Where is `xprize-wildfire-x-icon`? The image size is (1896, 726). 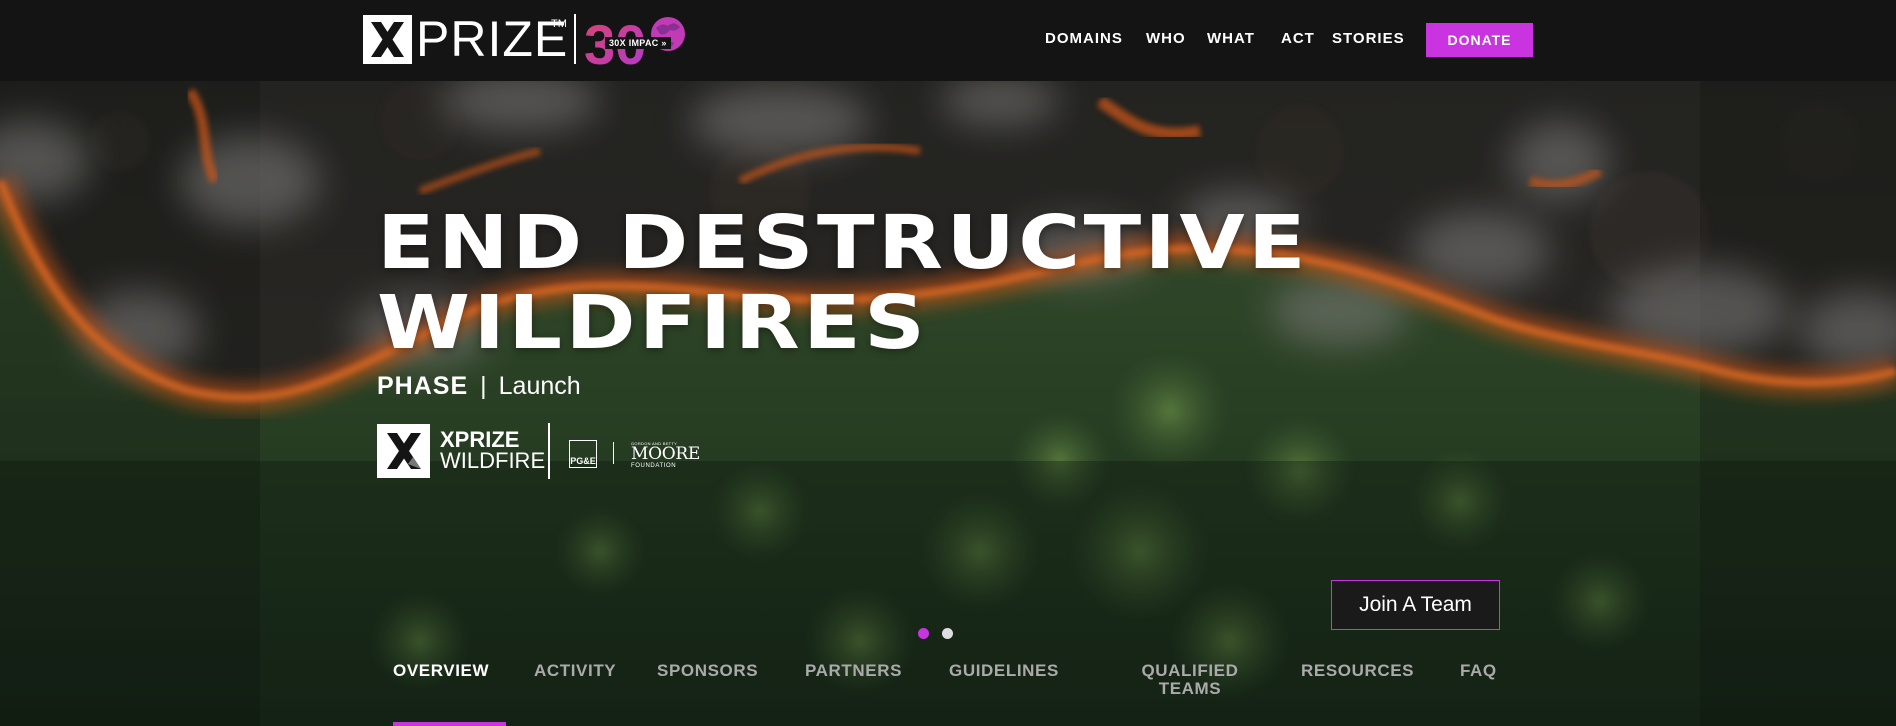 xprize-wildfire-x-icon is located at coordinates (403, 451).